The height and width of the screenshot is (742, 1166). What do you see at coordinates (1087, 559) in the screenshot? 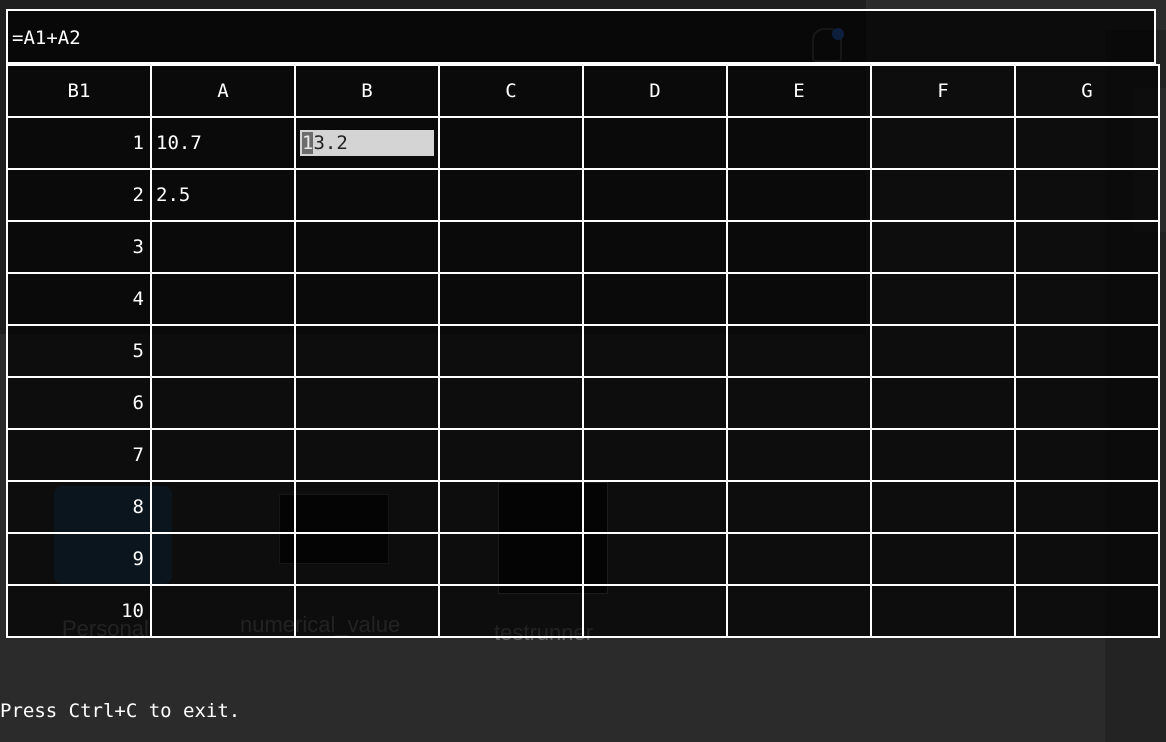
I see `cell-g9` at bounding box center [1087, 559].